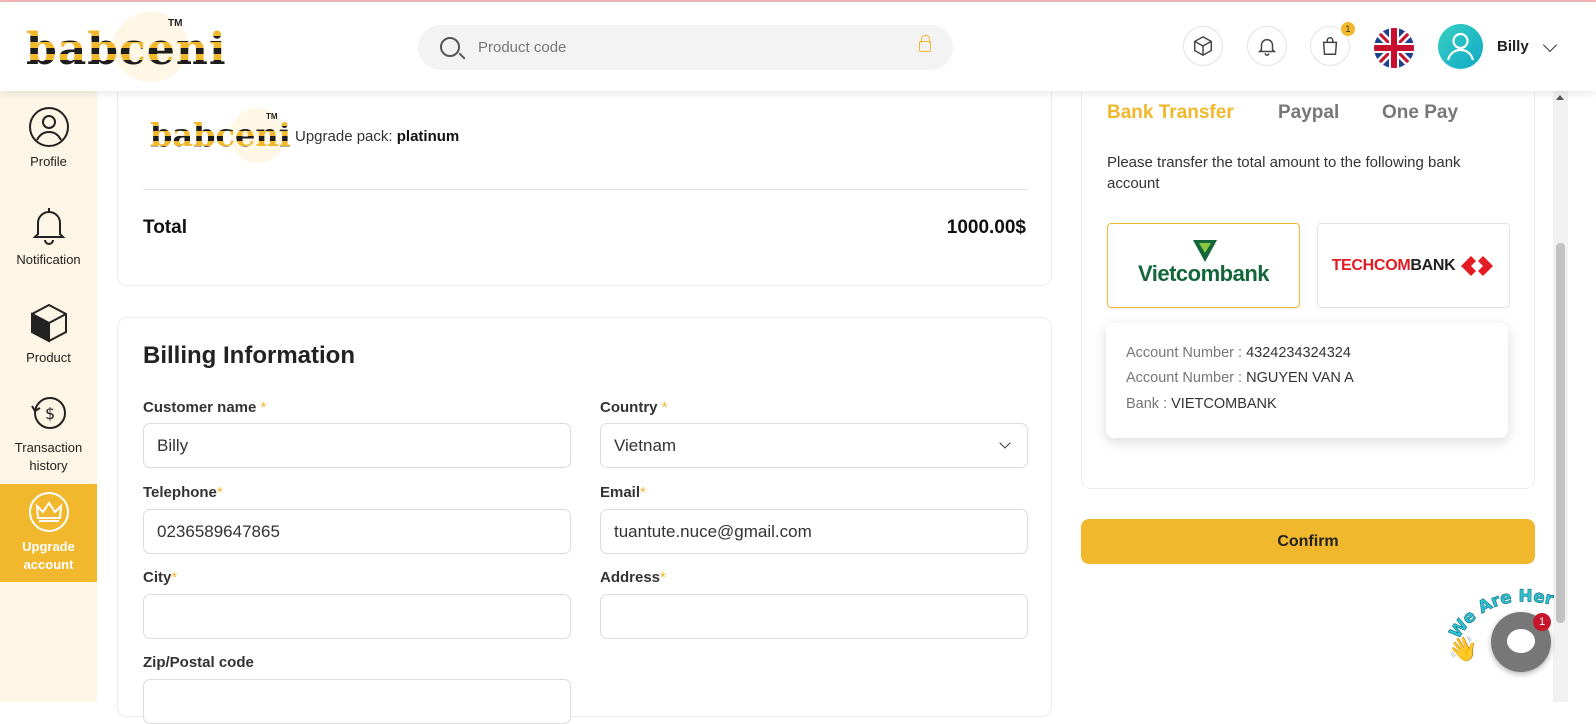  Describe the element at coordinates (585, 189) in the screenshot. I see `divider` at that location.